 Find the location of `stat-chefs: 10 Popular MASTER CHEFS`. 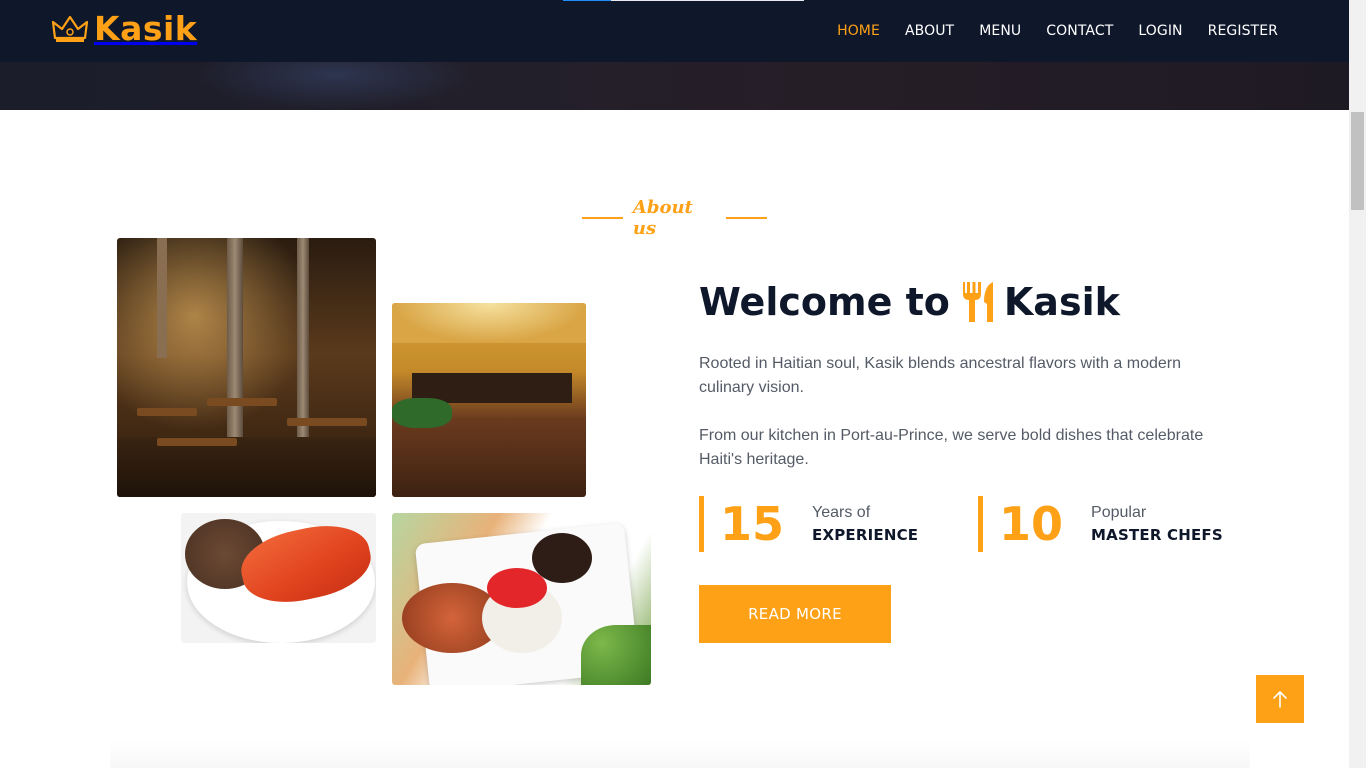

stat-chefs: 10 Popular MASTER CHEFS is located at coordinates (1100, 524).